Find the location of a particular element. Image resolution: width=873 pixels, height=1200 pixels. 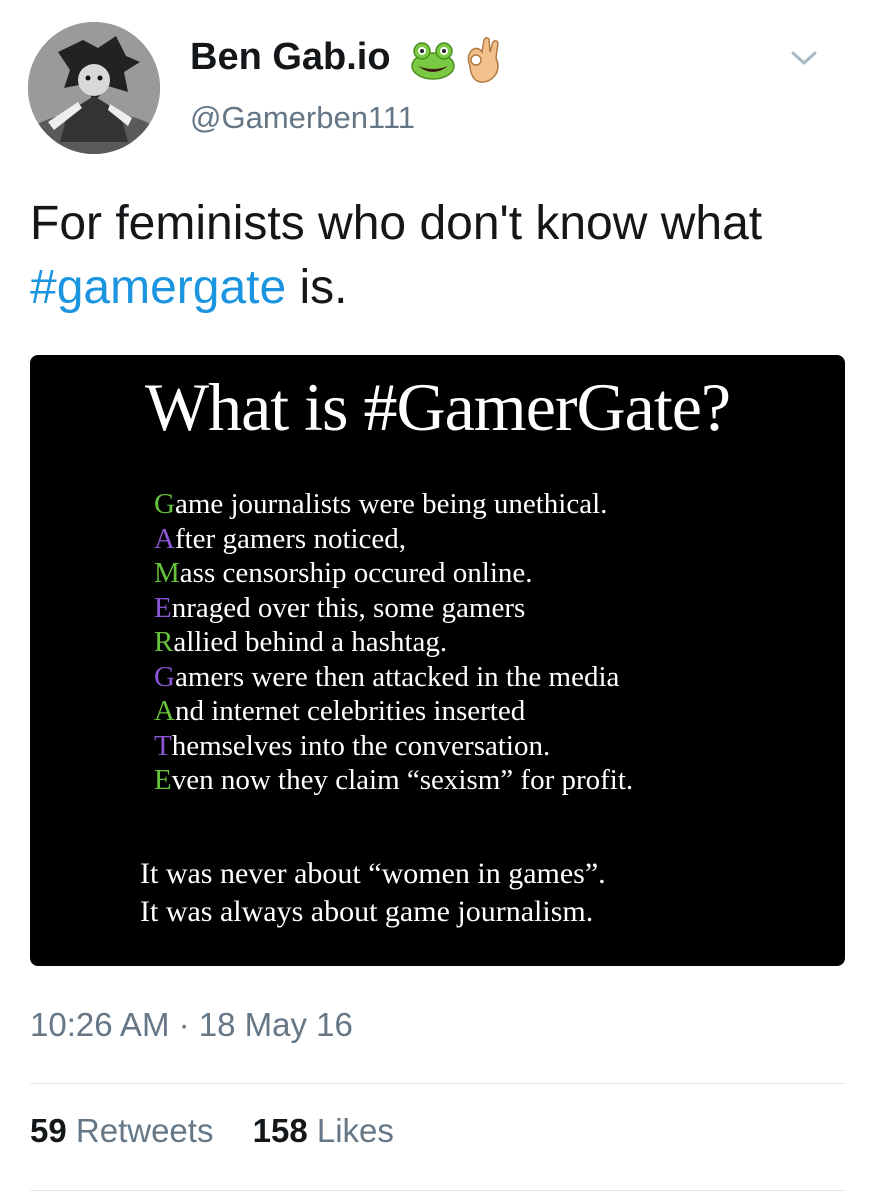

user-handle: @Gamerben111 is located at coordinates (302, 118).